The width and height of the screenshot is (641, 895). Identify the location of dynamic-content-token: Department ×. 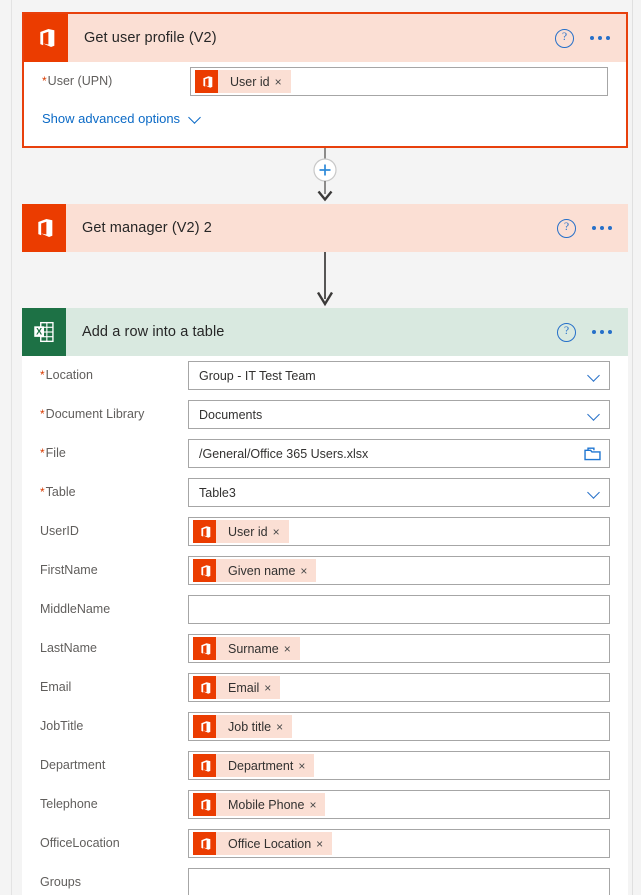
(254, 765).